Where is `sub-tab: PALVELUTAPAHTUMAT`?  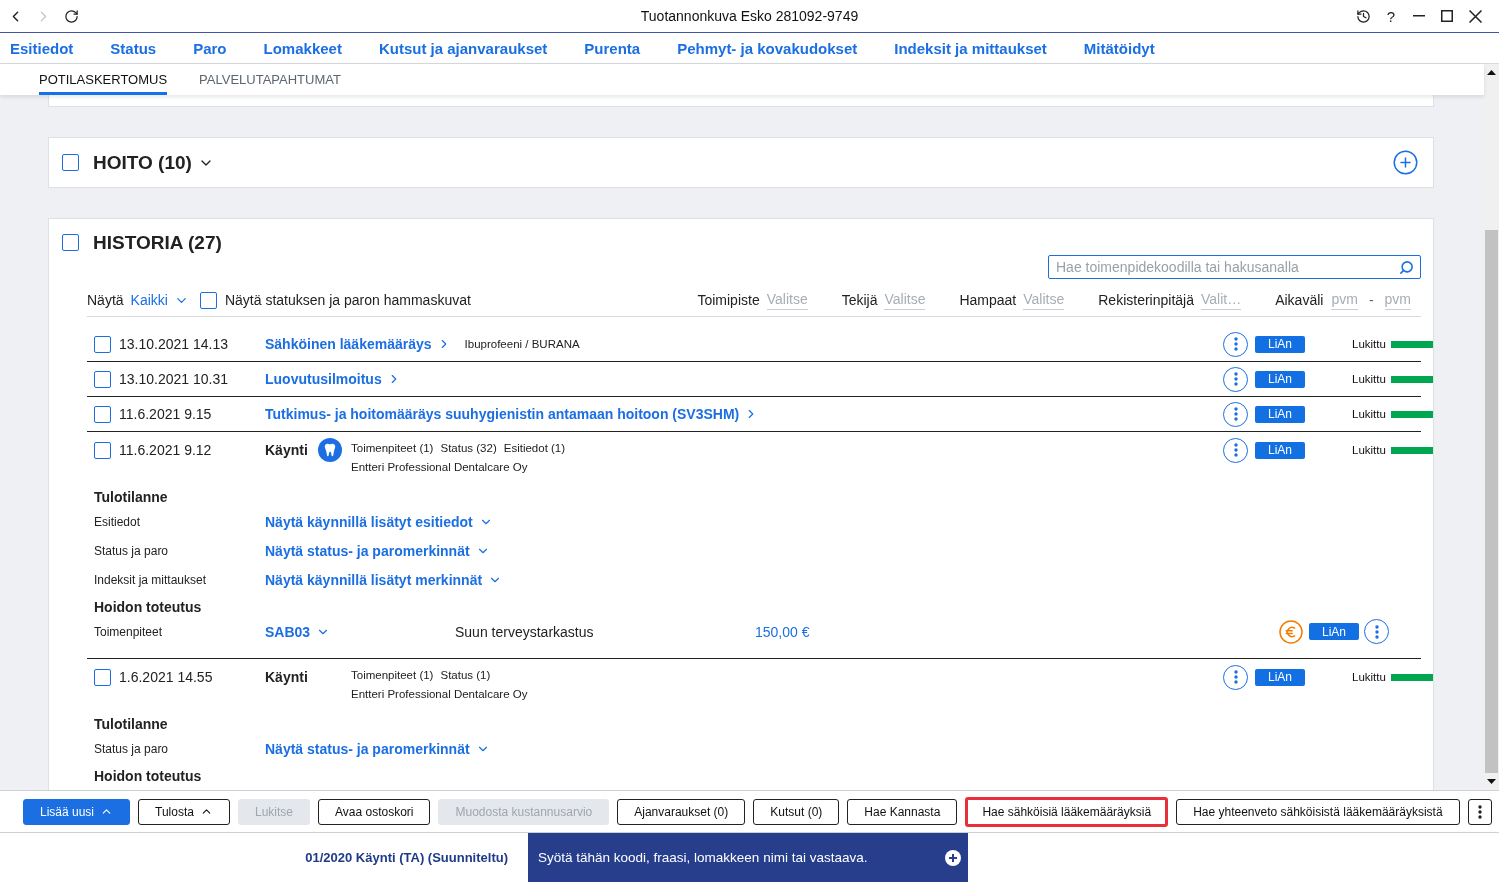
sub-tab: PALVELUTAPAHTUMAT is located at coordinates (270, 79).